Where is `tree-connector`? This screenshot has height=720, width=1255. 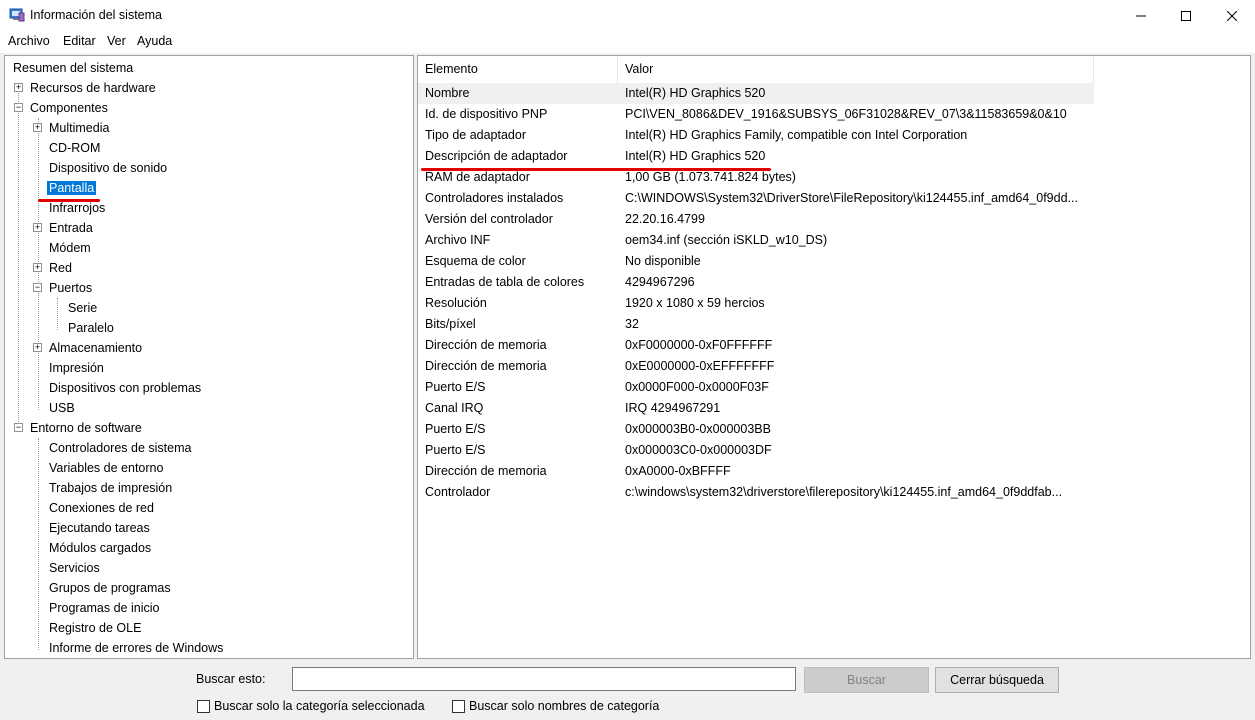
tree-connector is located at coordinates (18, 257).